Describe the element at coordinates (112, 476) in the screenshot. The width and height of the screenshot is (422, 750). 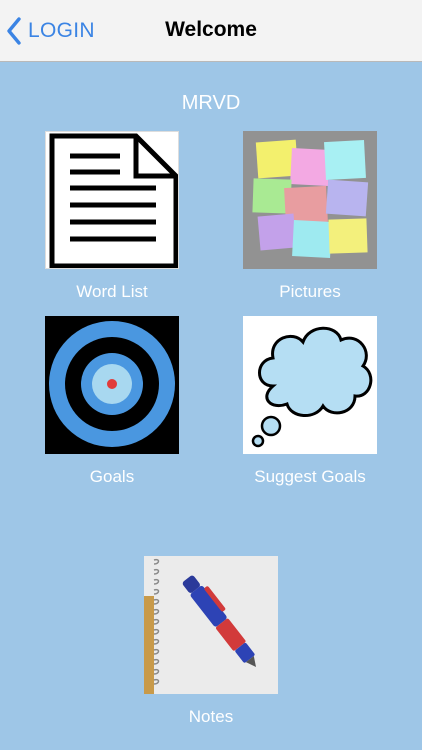
I see `goals-label: Goals` at that location.